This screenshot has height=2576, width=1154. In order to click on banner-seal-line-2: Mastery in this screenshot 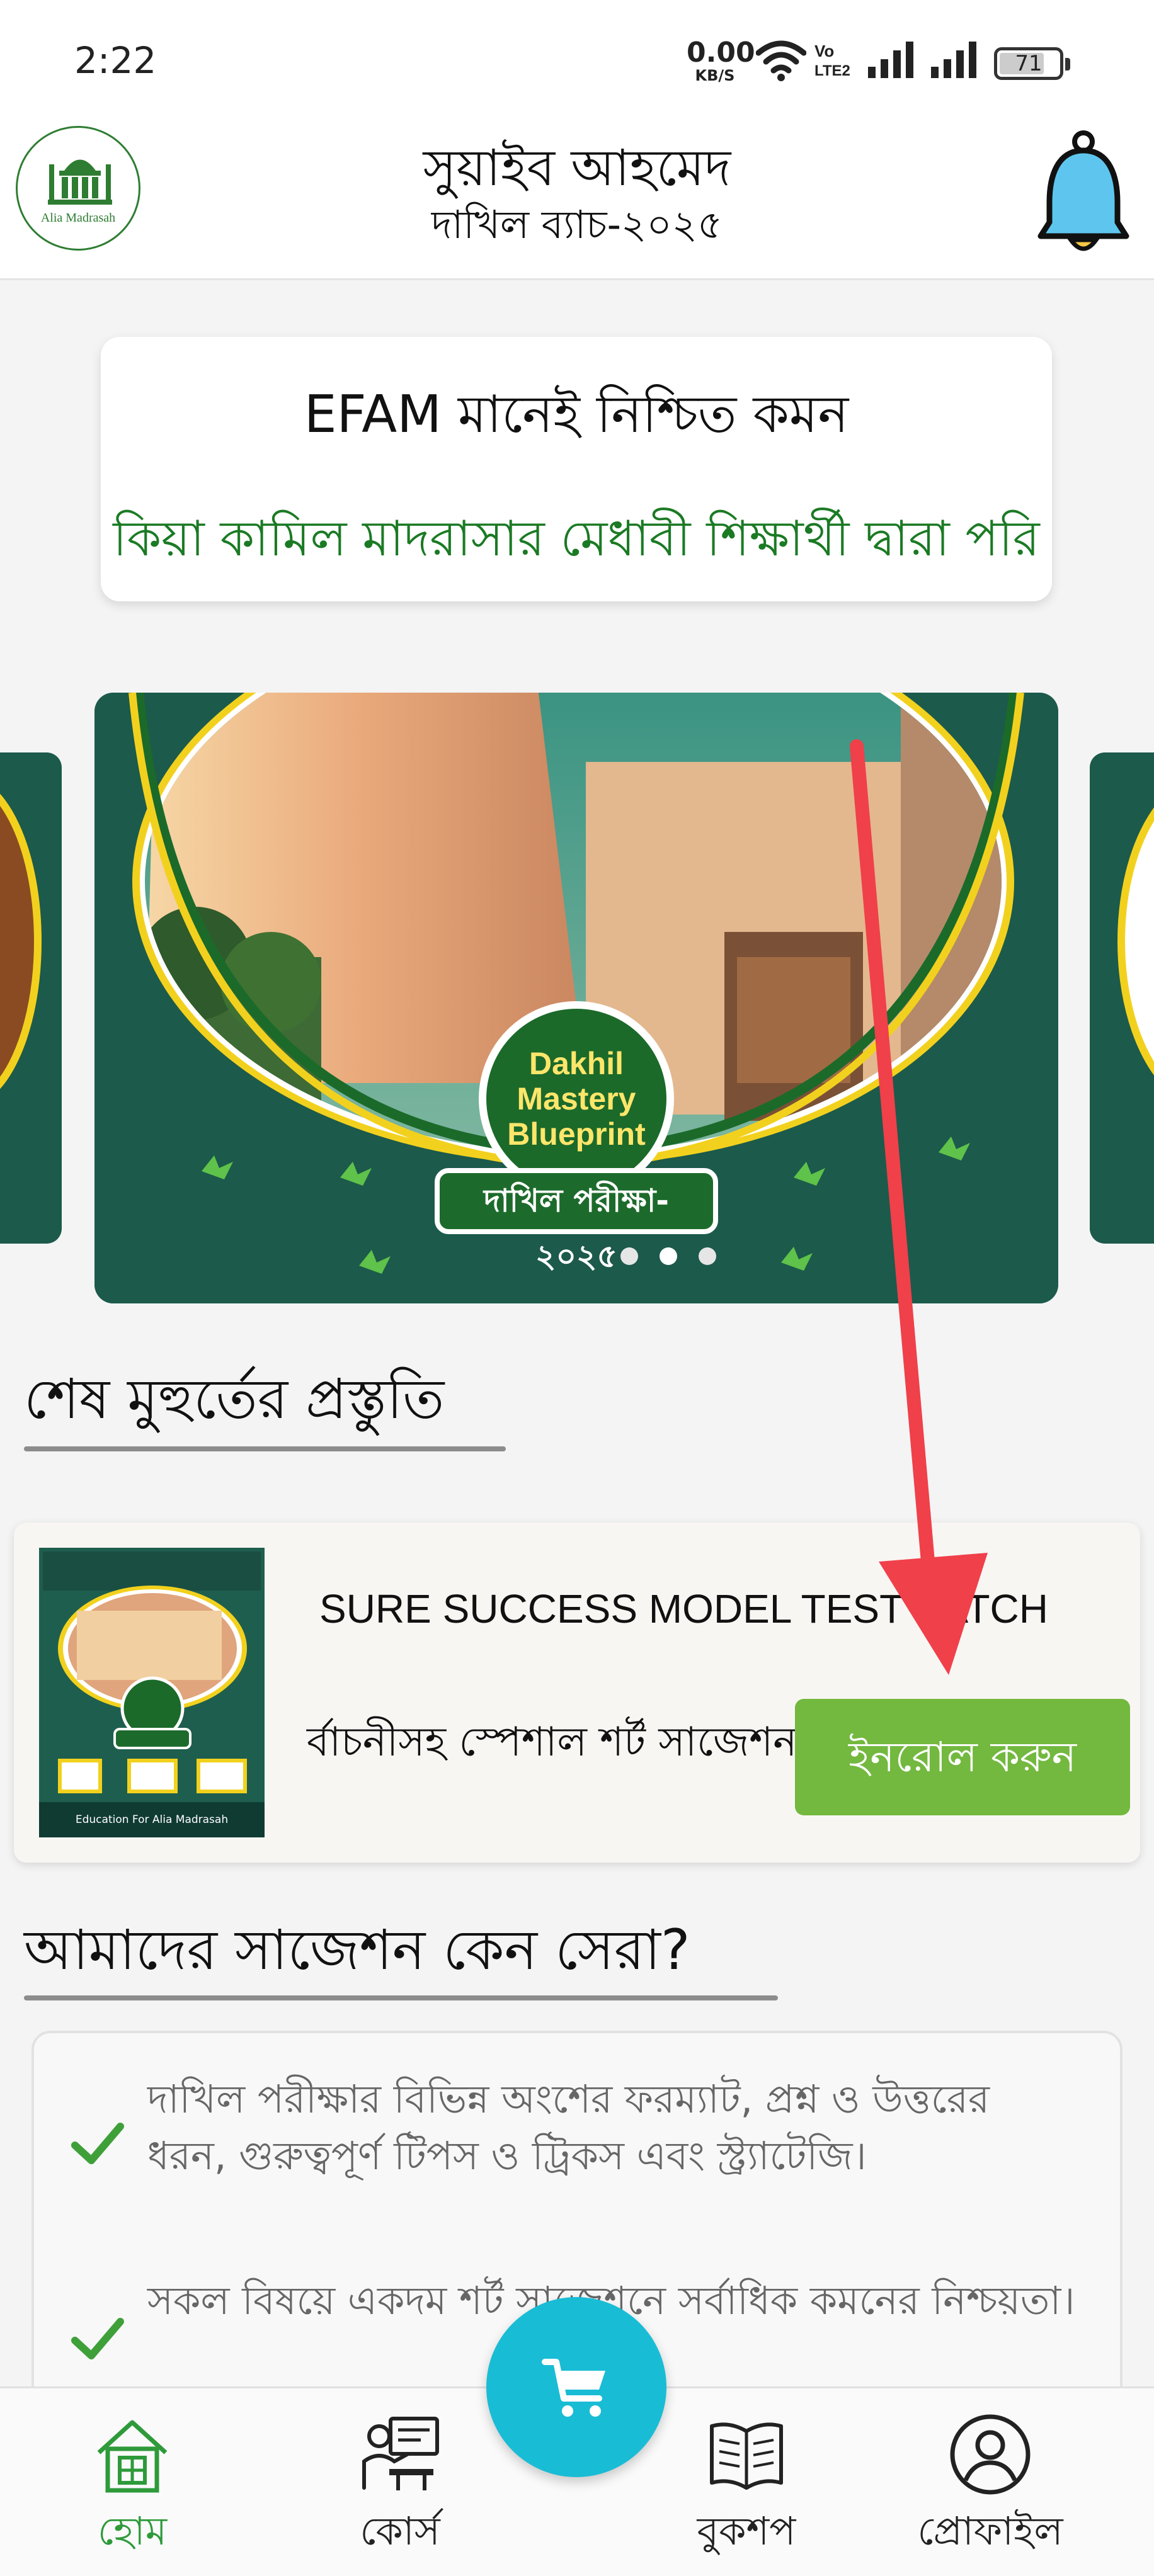, I will do `click(576, 1098)`.